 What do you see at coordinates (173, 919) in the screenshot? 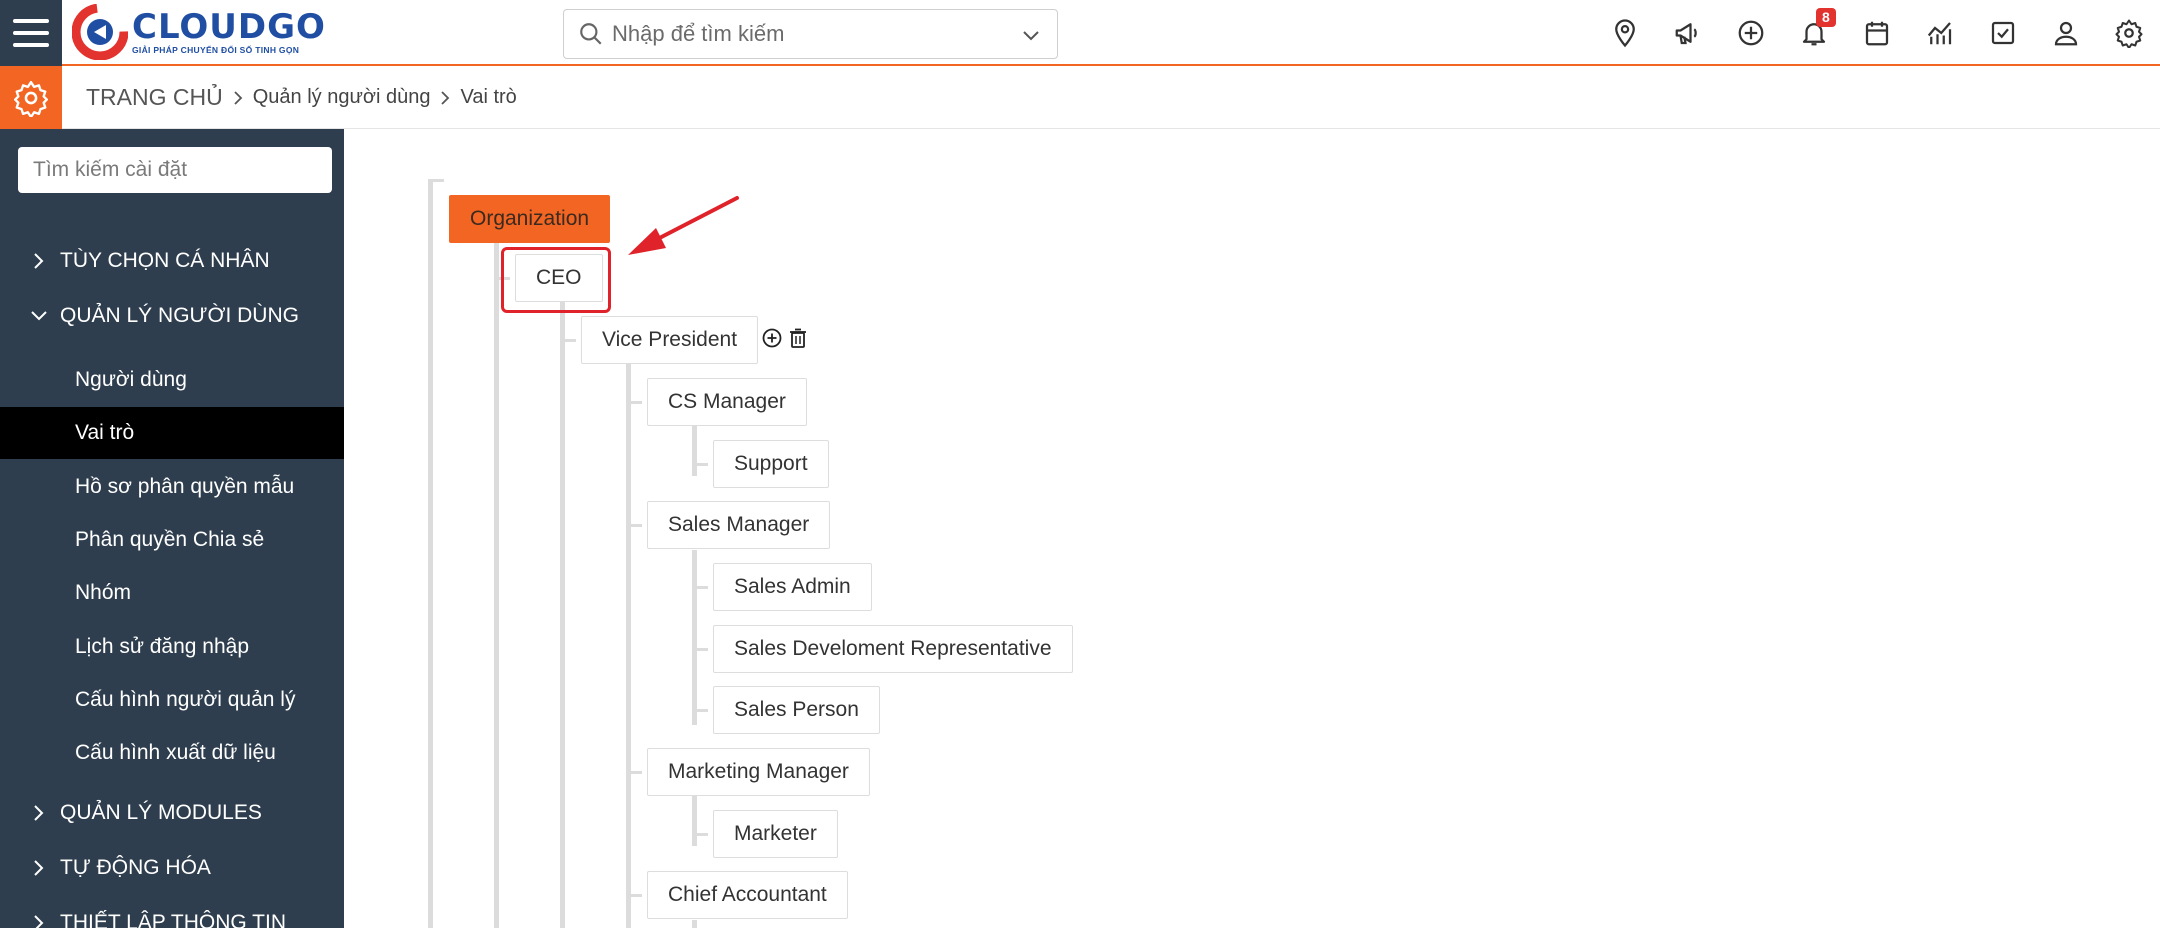
I see `section-label: THIẾT LẬP THÔNG TIN` at bounding box center [173, 919].